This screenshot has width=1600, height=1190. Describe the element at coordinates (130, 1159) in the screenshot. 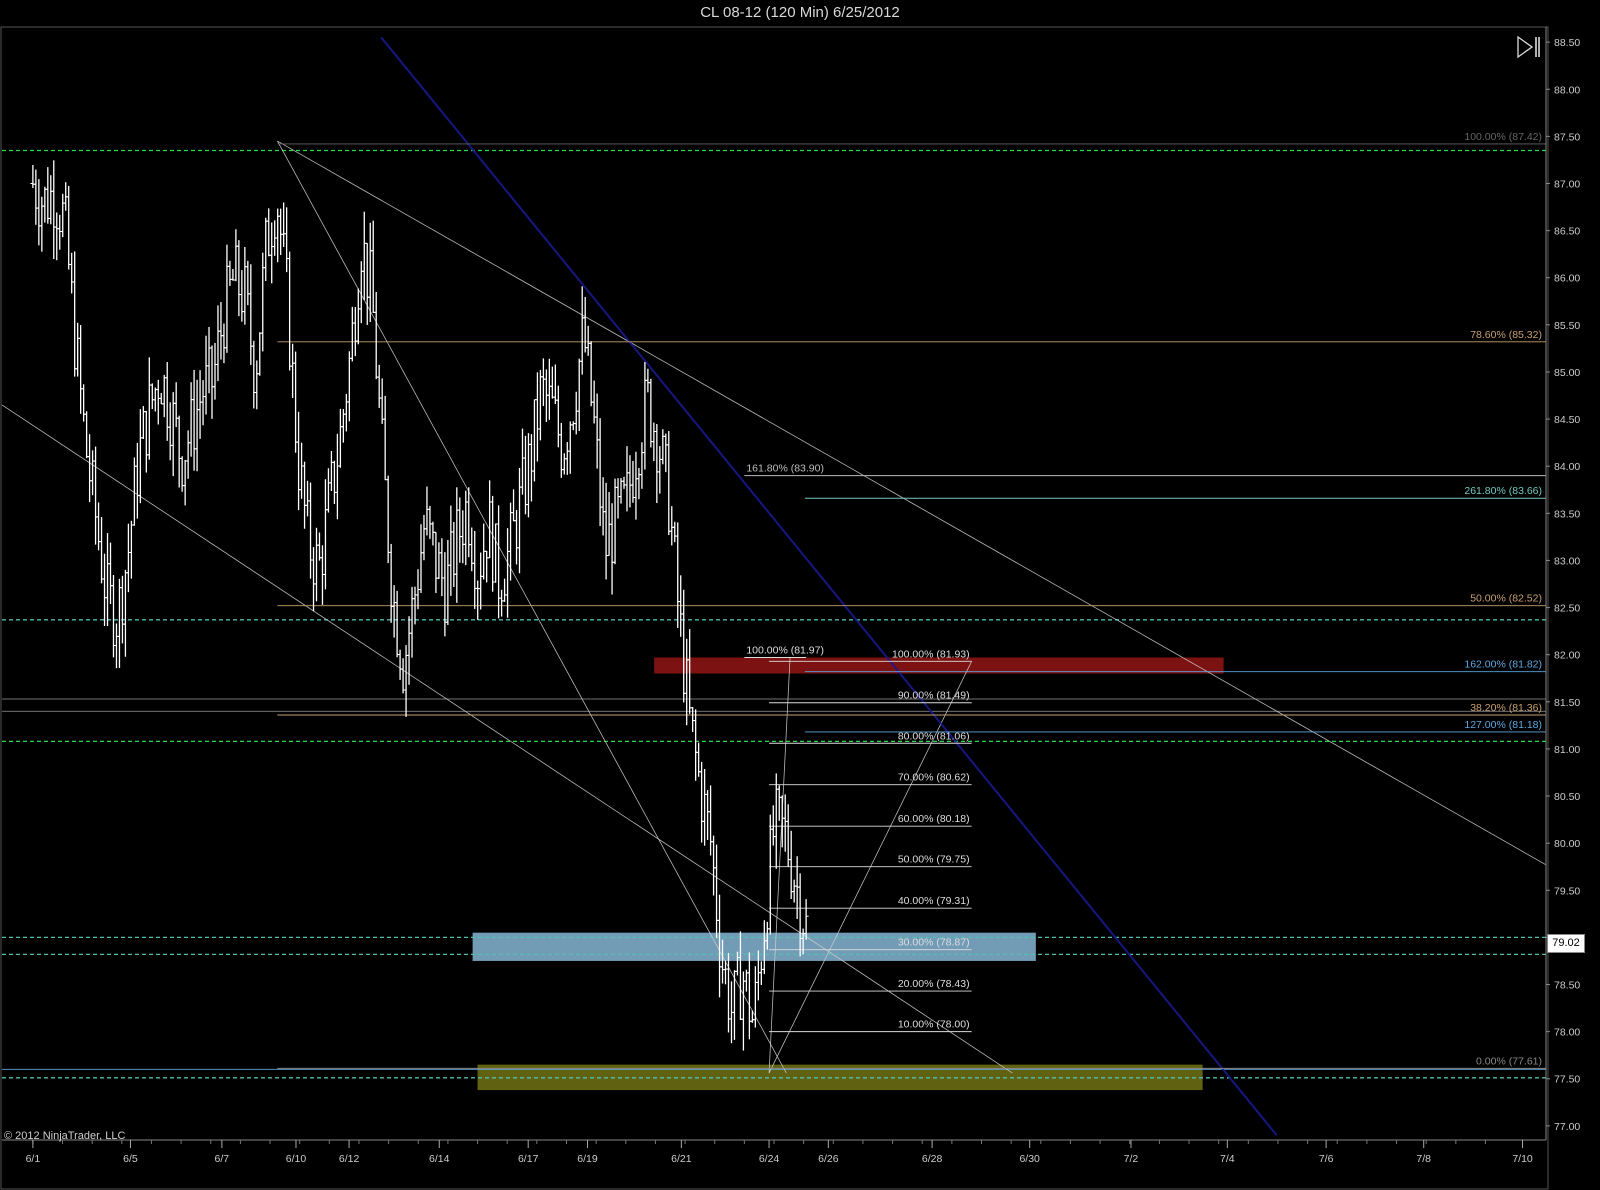

I see `time-tick-label: 6/5` at that location.